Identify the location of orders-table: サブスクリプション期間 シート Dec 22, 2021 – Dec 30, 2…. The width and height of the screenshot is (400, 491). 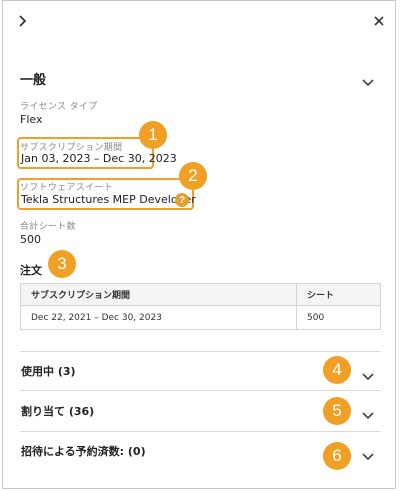
(200, 306).